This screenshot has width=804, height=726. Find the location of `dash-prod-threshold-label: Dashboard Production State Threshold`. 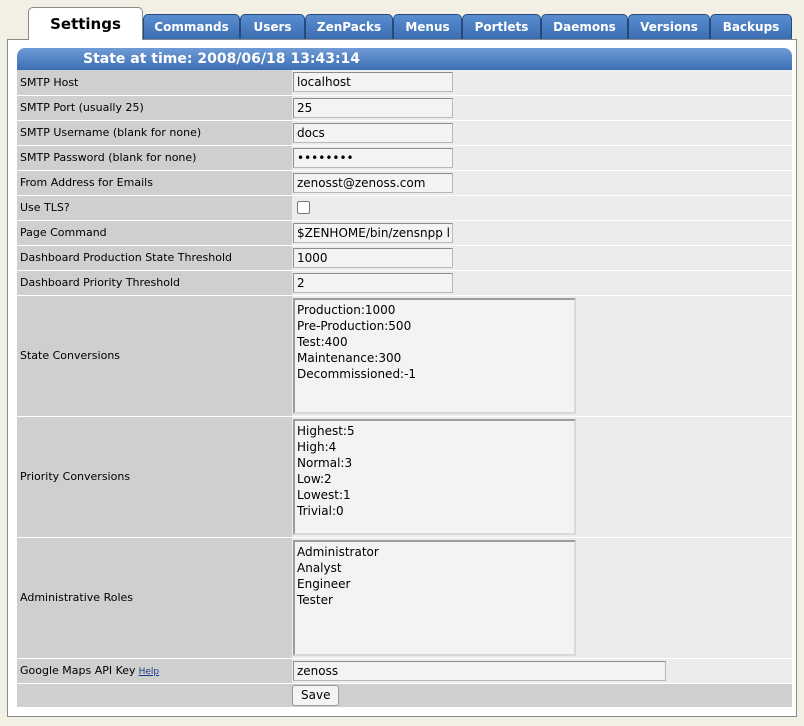

dash-prod-threshold-label: Dashboard Production State Threshold is located at coordinates (154, 258).